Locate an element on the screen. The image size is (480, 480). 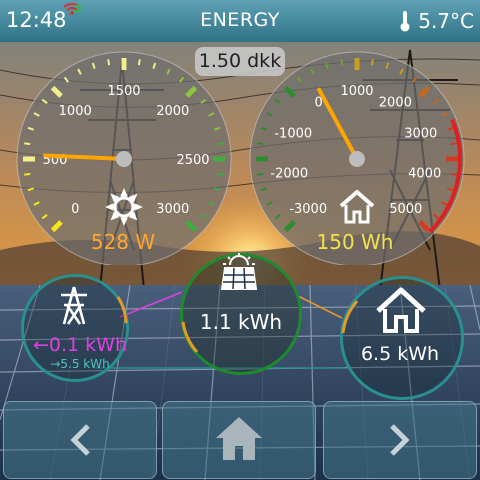
previous-page-button is located at coordinates (80, 440).